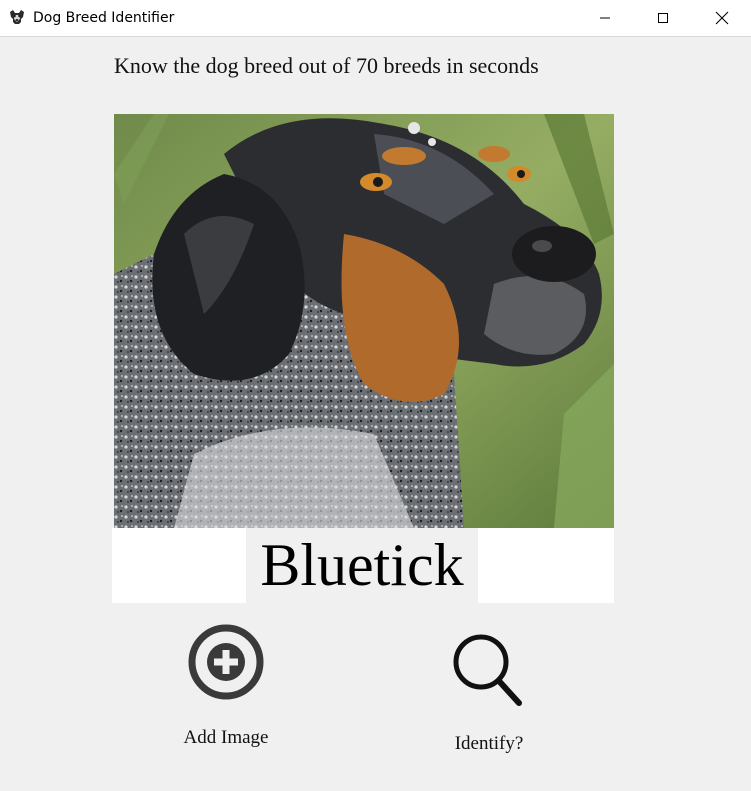  I want to click on close-button, so click(722, 18).